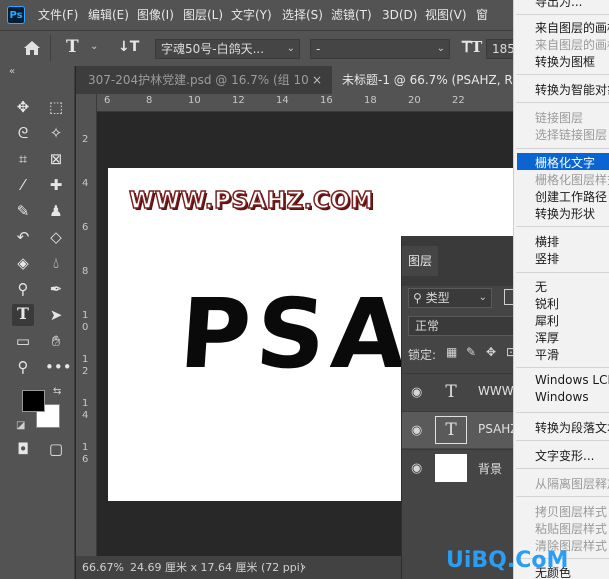 Image resolution: width=609 pixels, height=579 pixels. I want to click on lock-transparent-icon: ▦, so click(451, 352).